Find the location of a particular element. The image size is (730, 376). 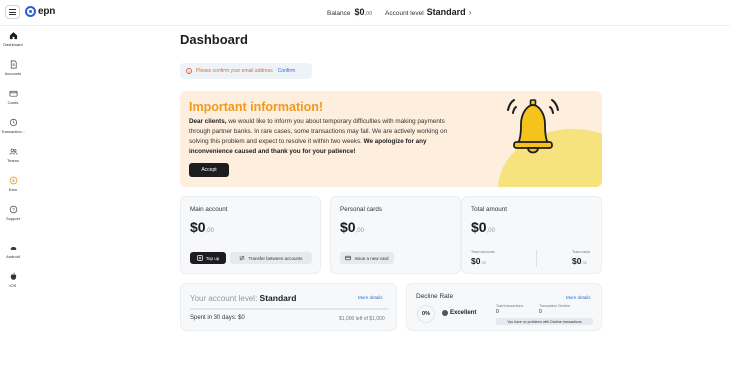

sidebar-item-dashboard: Dashboard is located at coordinates (13, 39).